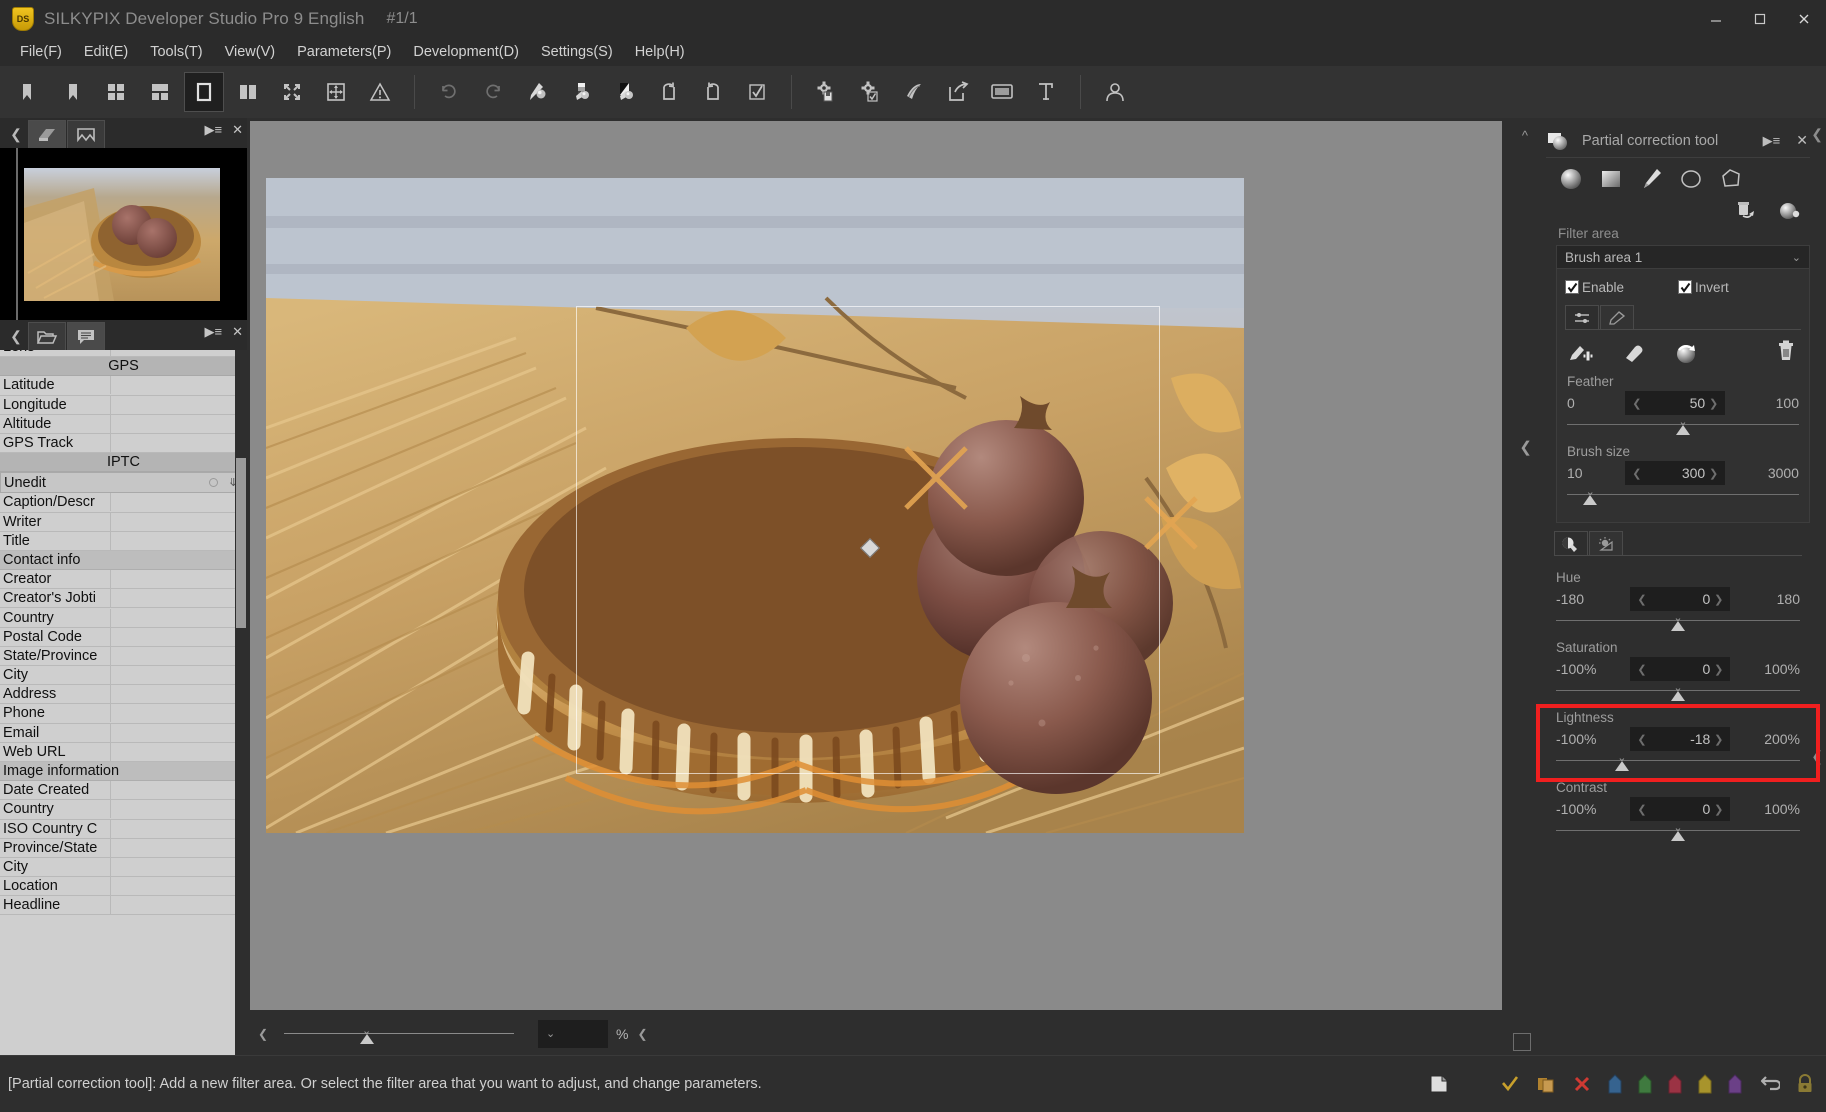  I want to click on menu-development: Development(D), so click(466, 52).